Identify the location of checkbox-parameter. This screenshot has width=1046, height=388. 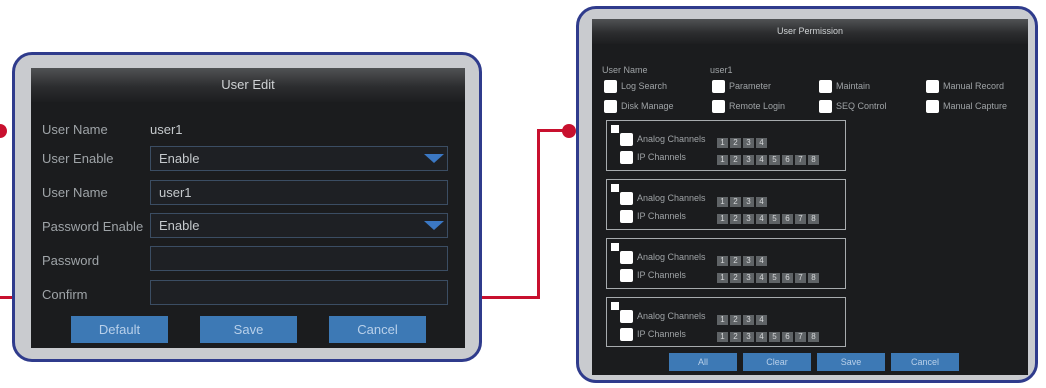
(718, 86).